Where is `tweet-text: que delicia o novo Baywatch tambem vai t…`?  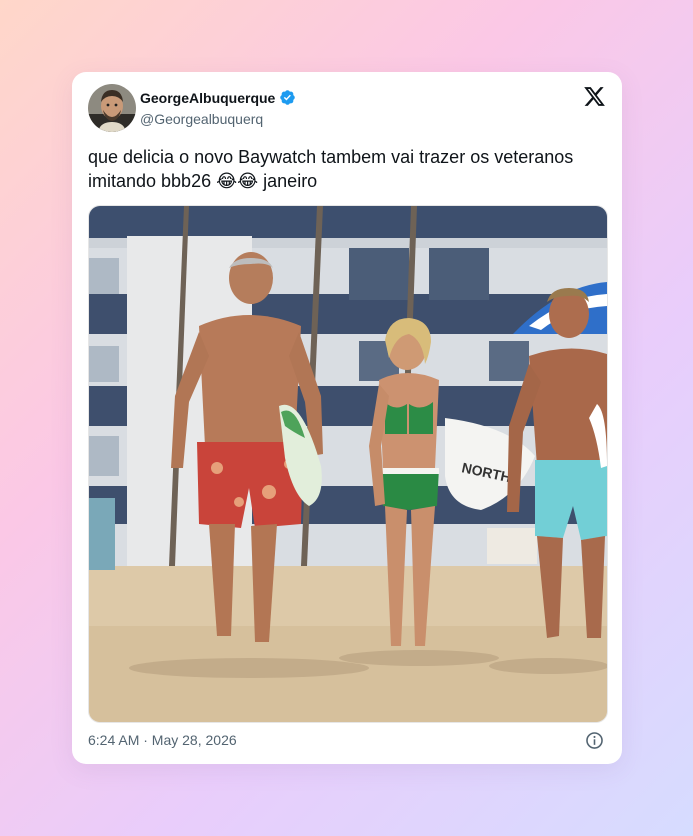 tweet-text: que delicia o novo Baywatch tambem vai t… is located at coordinates (331, 169).